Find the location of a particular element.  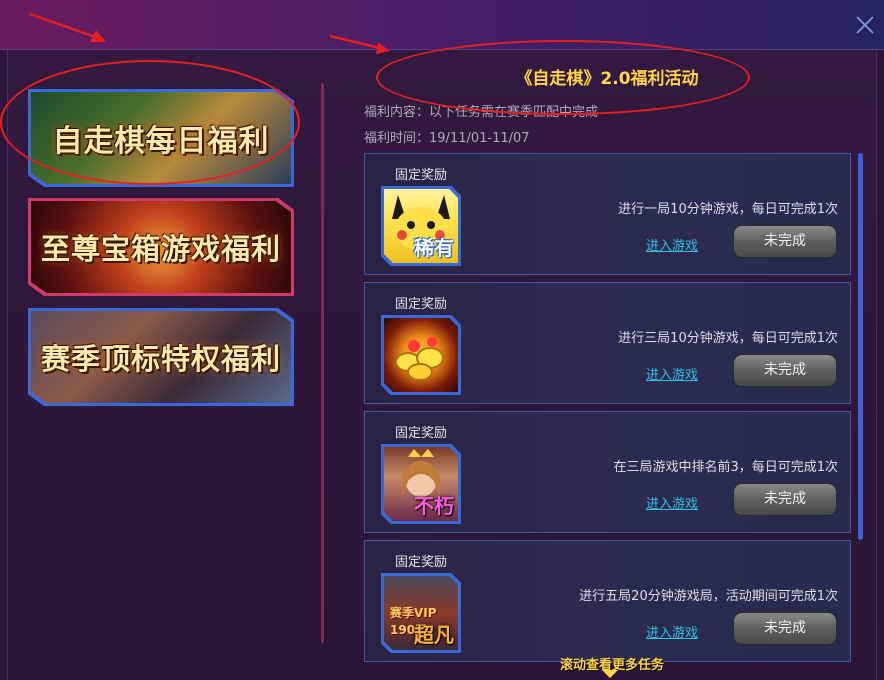

task-description: 在三局游戏中排名前3，每日可完成1次 is located at coordinates (725, 467).